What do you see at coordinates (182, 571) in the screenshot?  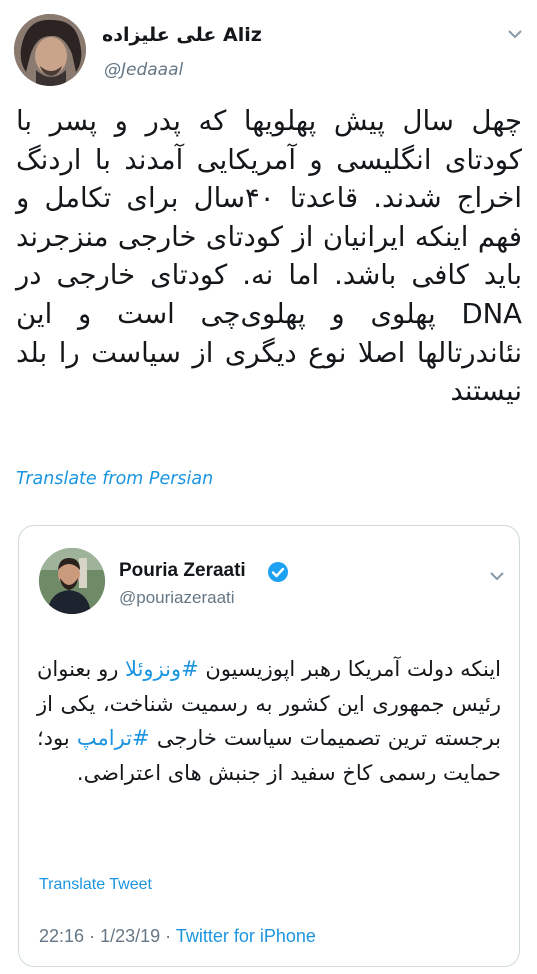 I see `quoted-author-name: Pouria Zeraati` at bounding box center [182, 571].